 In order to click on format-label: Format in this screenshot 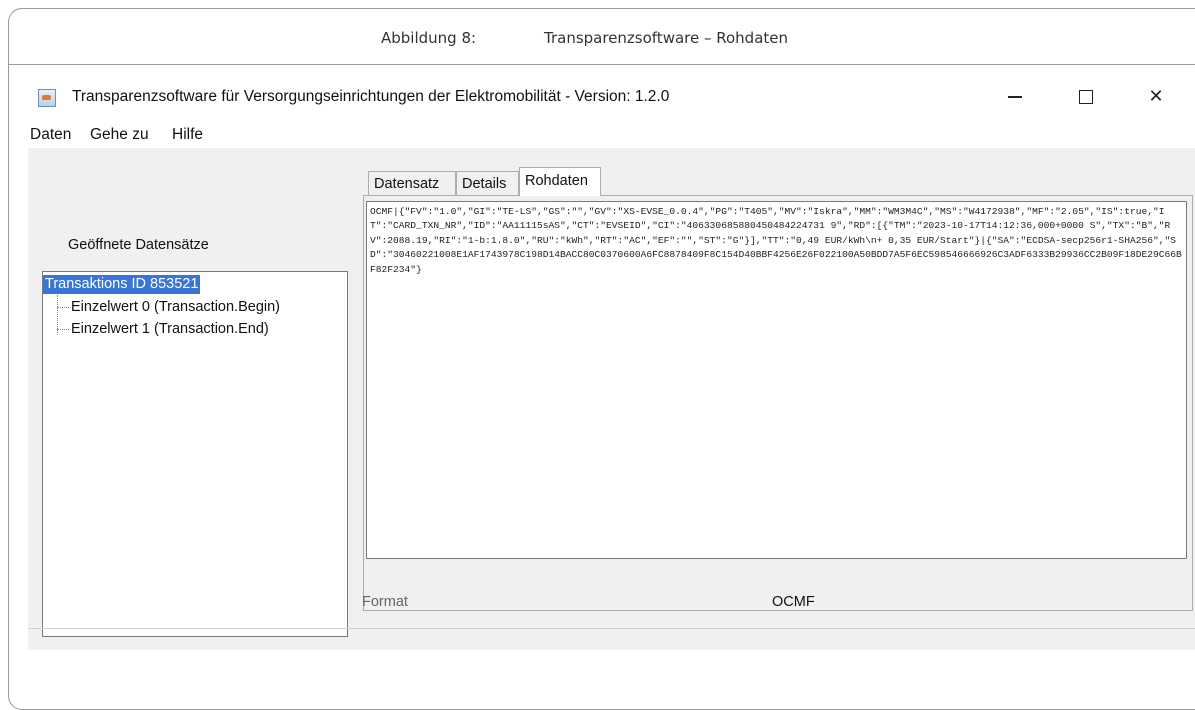, I will do `click(385, 602)`.